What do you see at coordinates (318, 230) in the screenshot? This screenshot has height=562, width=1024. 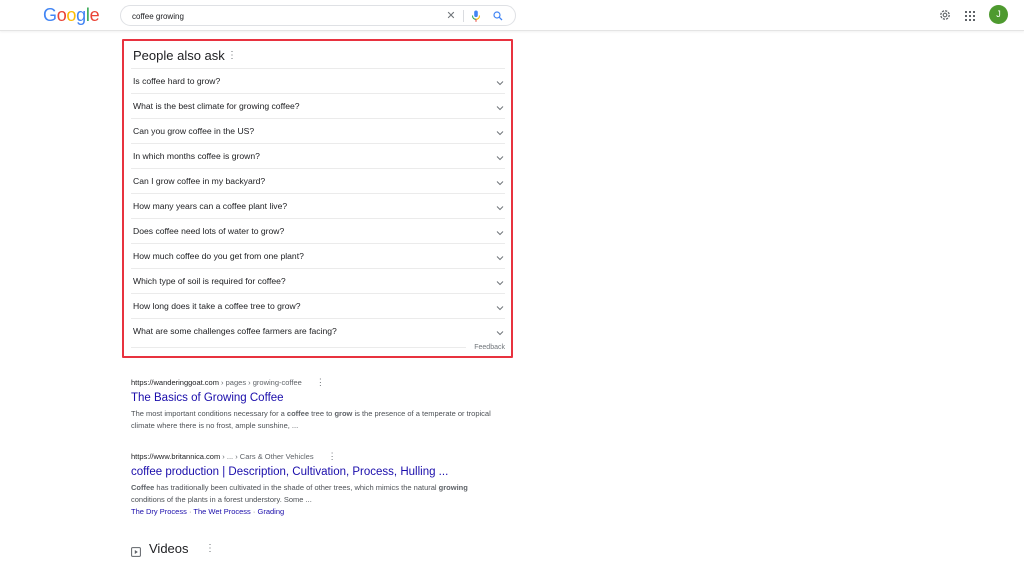 I see `question-item: Does coffee need lots of water to grow?` at bounding box center [318, 230].